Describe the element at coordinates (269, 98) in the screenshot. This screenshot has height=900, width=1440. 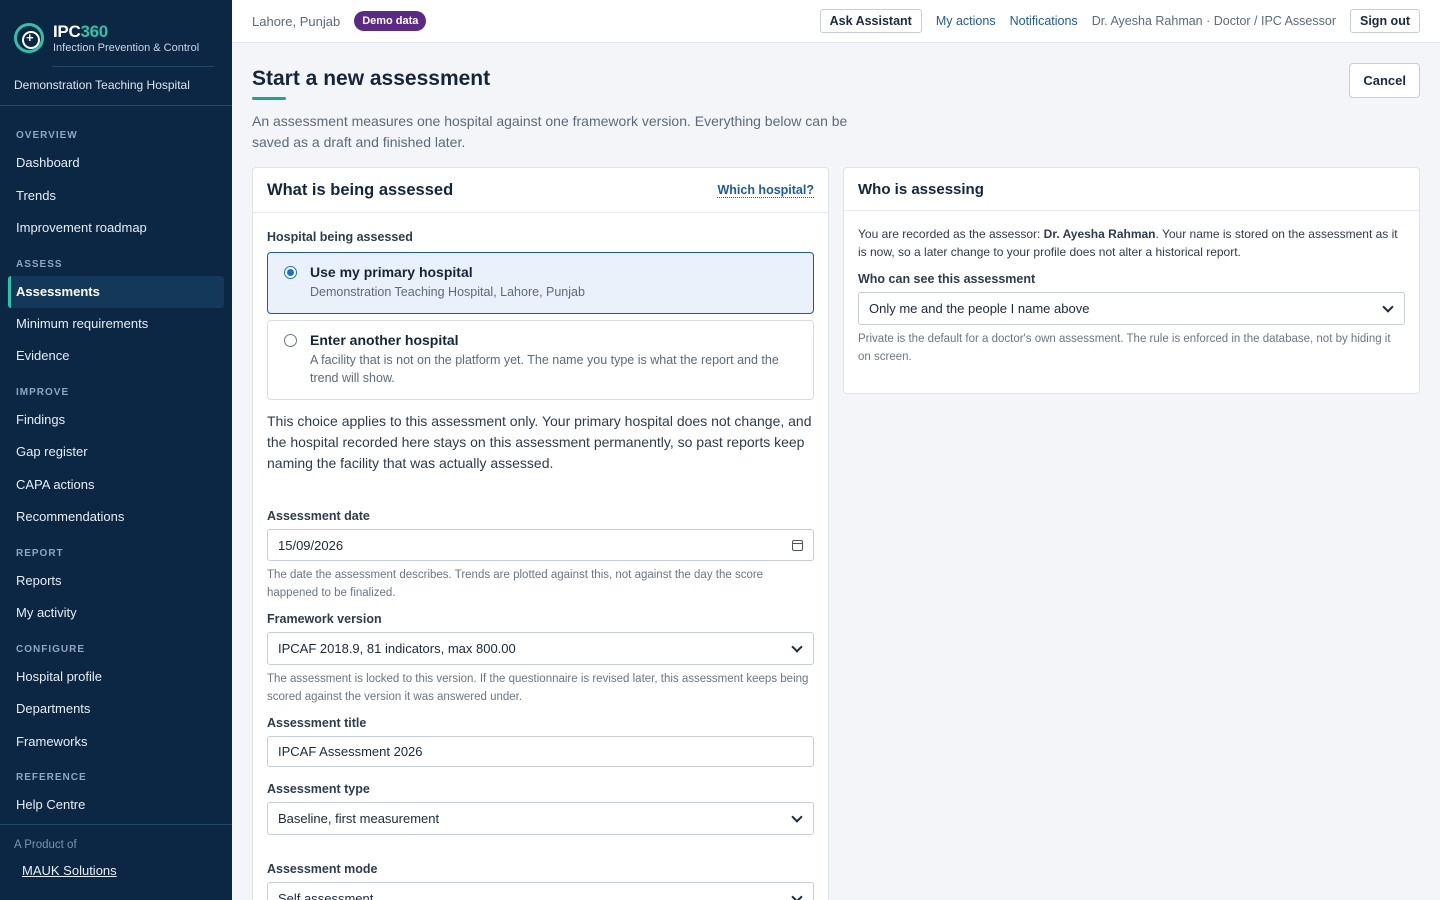
I see `title-underline` at that location.